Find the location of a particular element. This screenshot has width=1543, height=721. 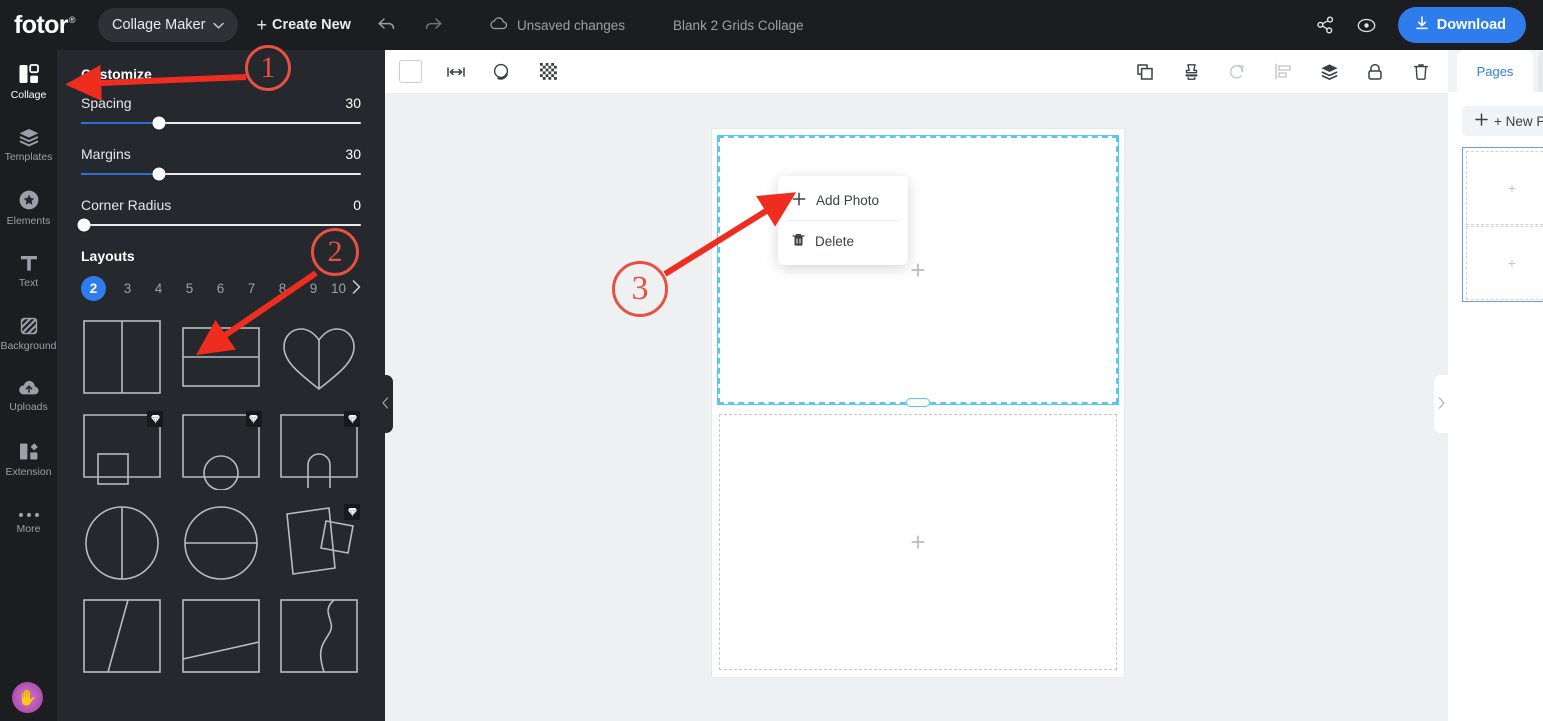

checkerboard-icon is located at coordinates (548, 72).